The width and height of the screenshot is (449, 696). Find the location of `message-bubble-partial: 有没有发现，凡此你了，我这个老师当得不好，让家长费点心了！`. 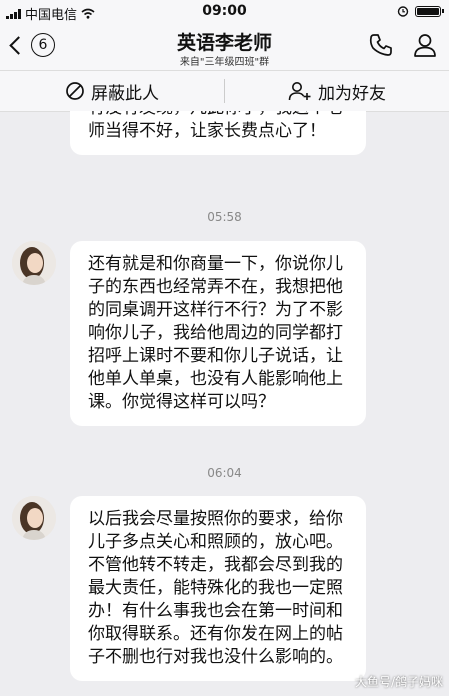

message-bubble-partial: 有没有发现，凡此你了，我这个老师当得不好，让家长费点心了！ is located at coordinates (218, 133).